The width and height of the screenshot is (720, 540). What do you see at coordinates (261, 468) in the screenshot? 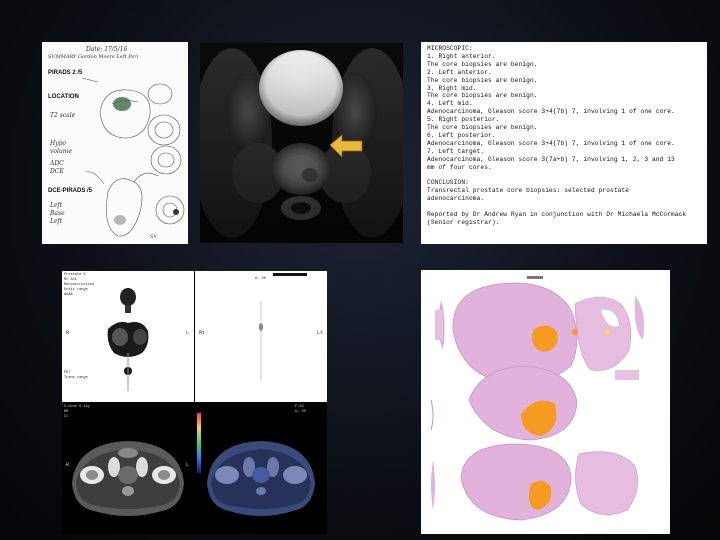
I see `pet-ct-fused-tile: F-50 A: 50` at bounding box center [261, 468].